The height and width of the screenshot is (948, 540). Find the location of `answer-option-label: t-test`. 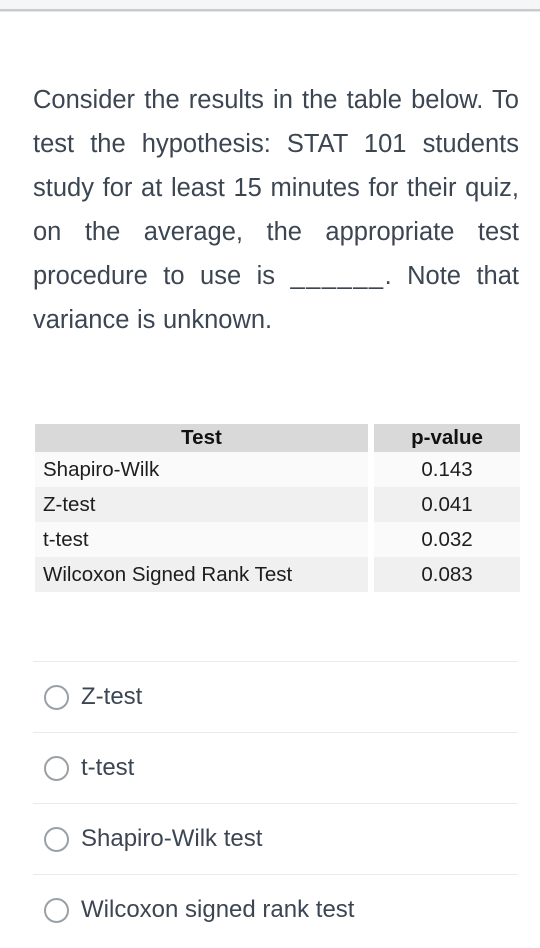

answer-option-label: t-test is located at coordinates (108, 767).